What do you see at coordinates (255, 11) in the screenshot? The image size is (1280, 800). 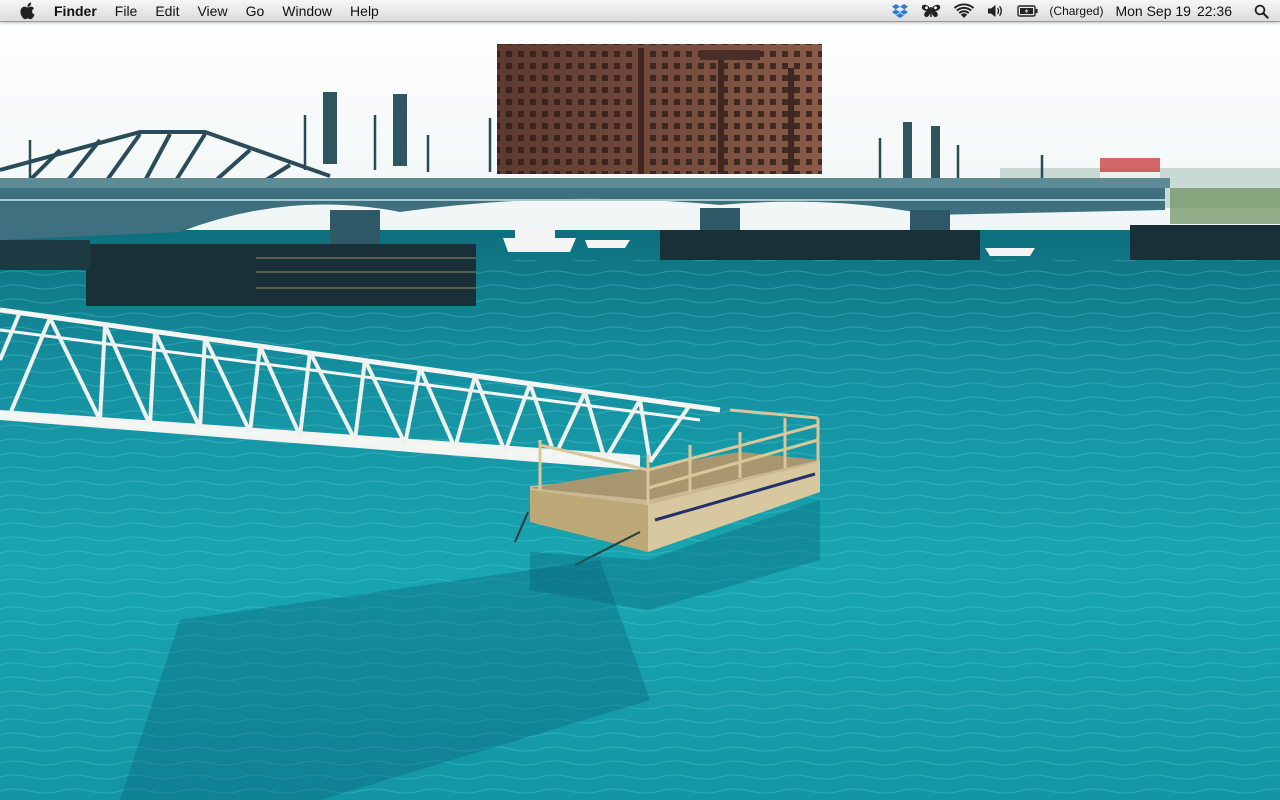 I see `menu-go: Go` at bounding box center [255, 11].